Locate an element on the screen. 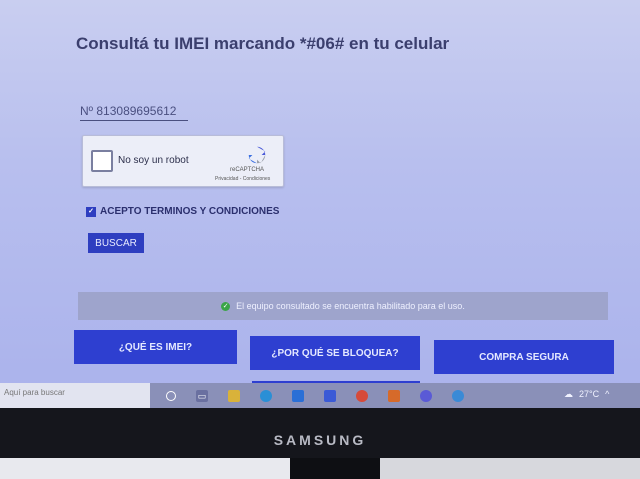  taskbar-search-input: Aquí para buscar is located at coordinates (75, 395).